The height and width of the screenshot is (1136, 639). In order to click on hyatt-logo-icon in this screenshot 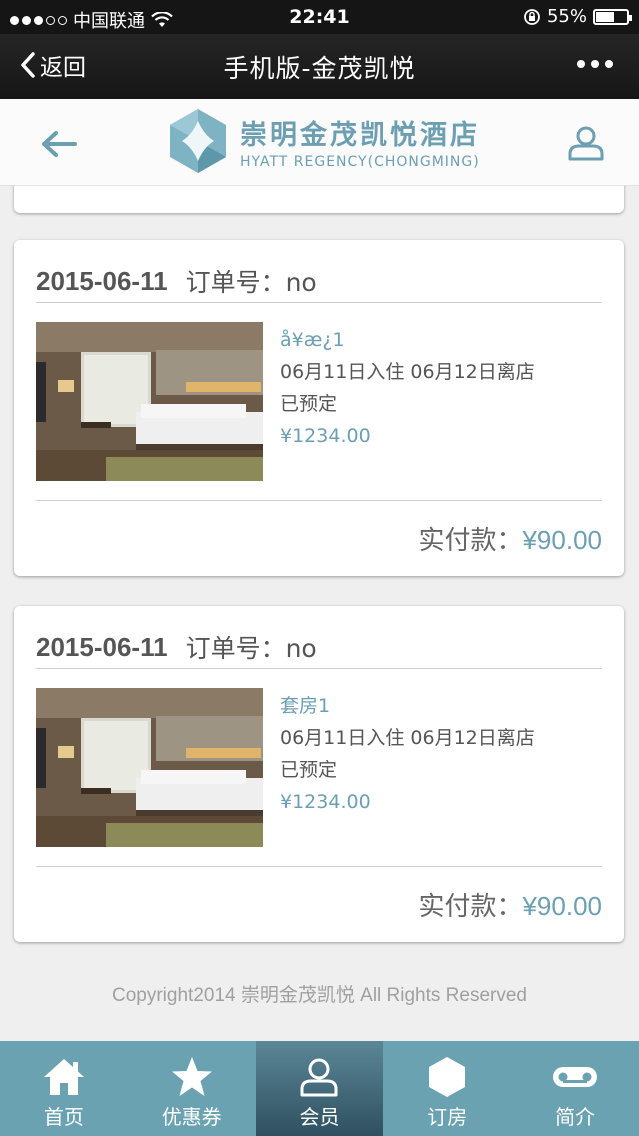, I will do `click(198, 141)`.